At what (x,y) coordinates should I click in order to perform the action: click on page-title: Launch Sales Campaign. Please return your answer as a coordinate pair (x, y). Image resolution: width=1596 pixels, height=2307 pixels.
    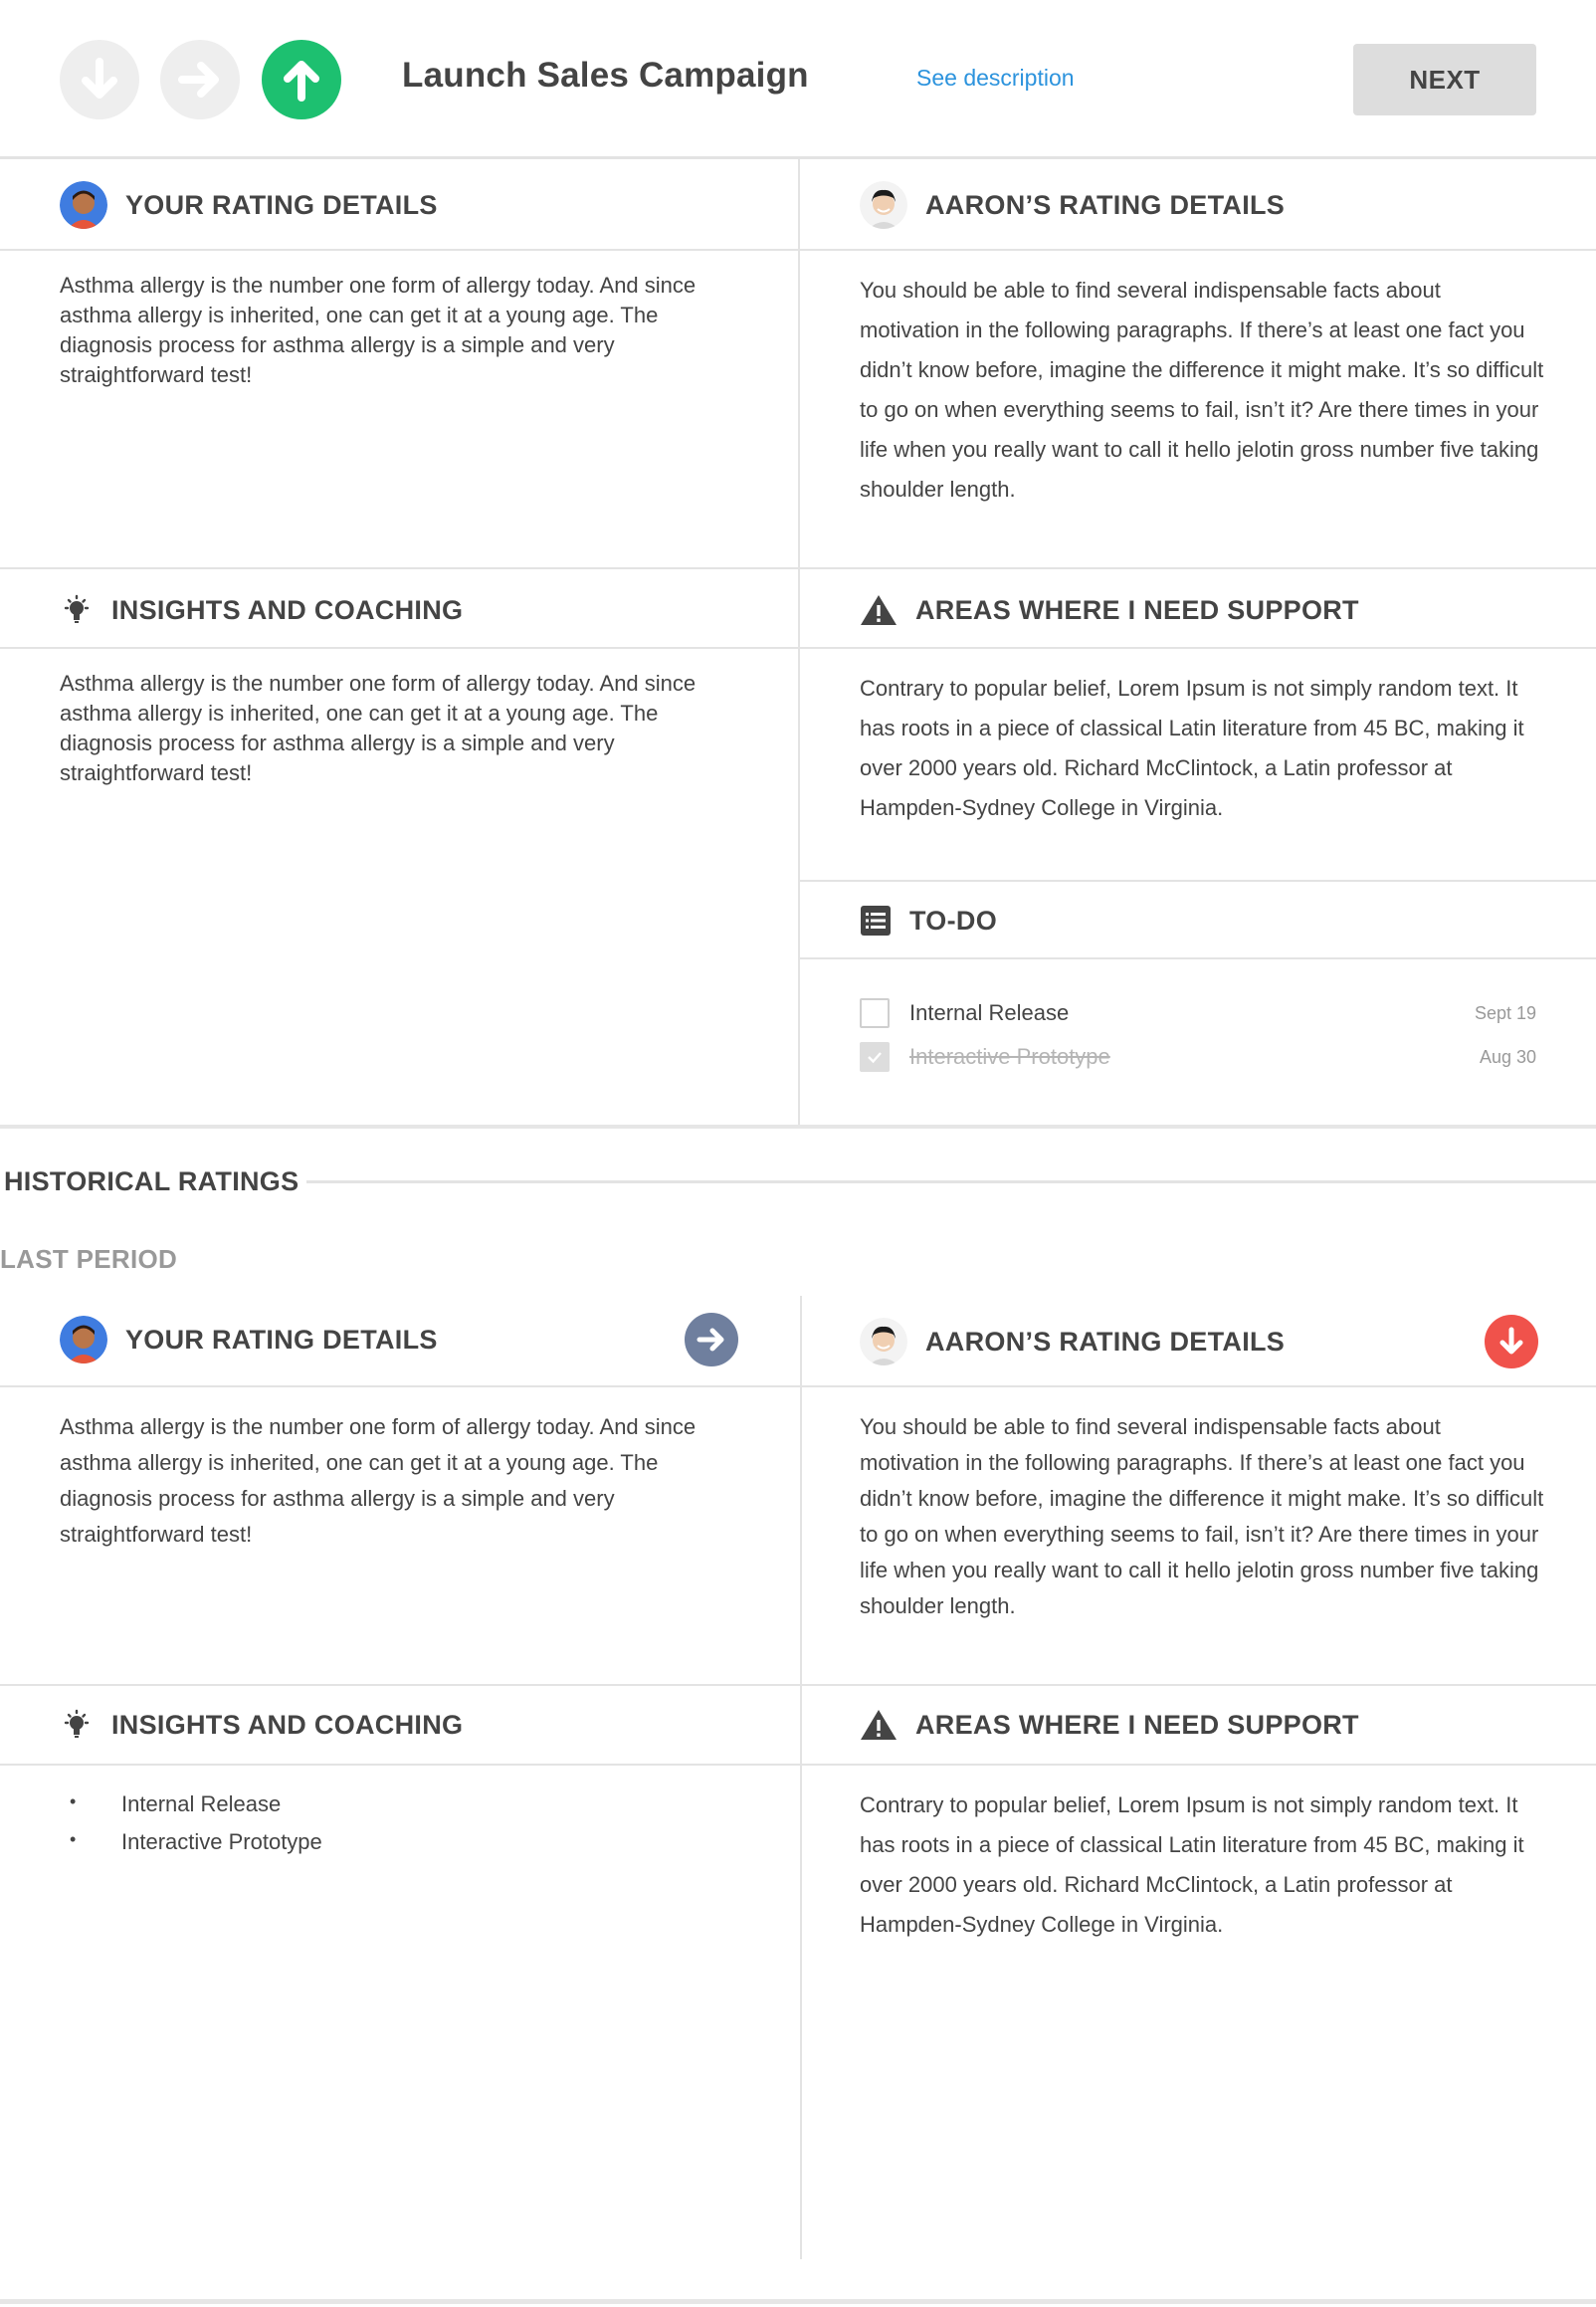
    Looking at the image, I should click on (605, 75).